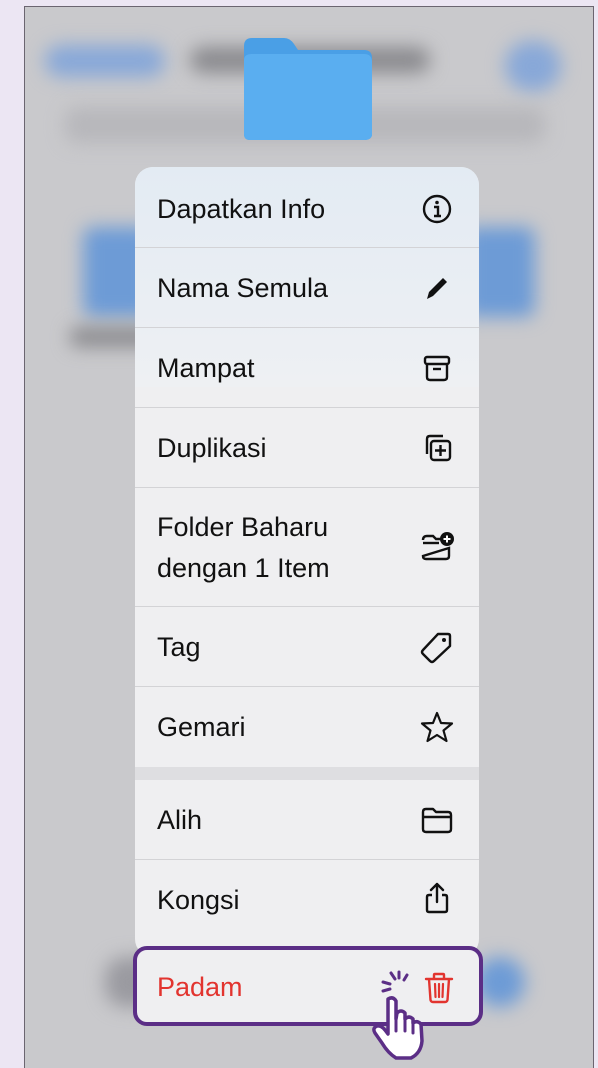  I want to click on menu-item-compress: Mampat, so click(307, 368).